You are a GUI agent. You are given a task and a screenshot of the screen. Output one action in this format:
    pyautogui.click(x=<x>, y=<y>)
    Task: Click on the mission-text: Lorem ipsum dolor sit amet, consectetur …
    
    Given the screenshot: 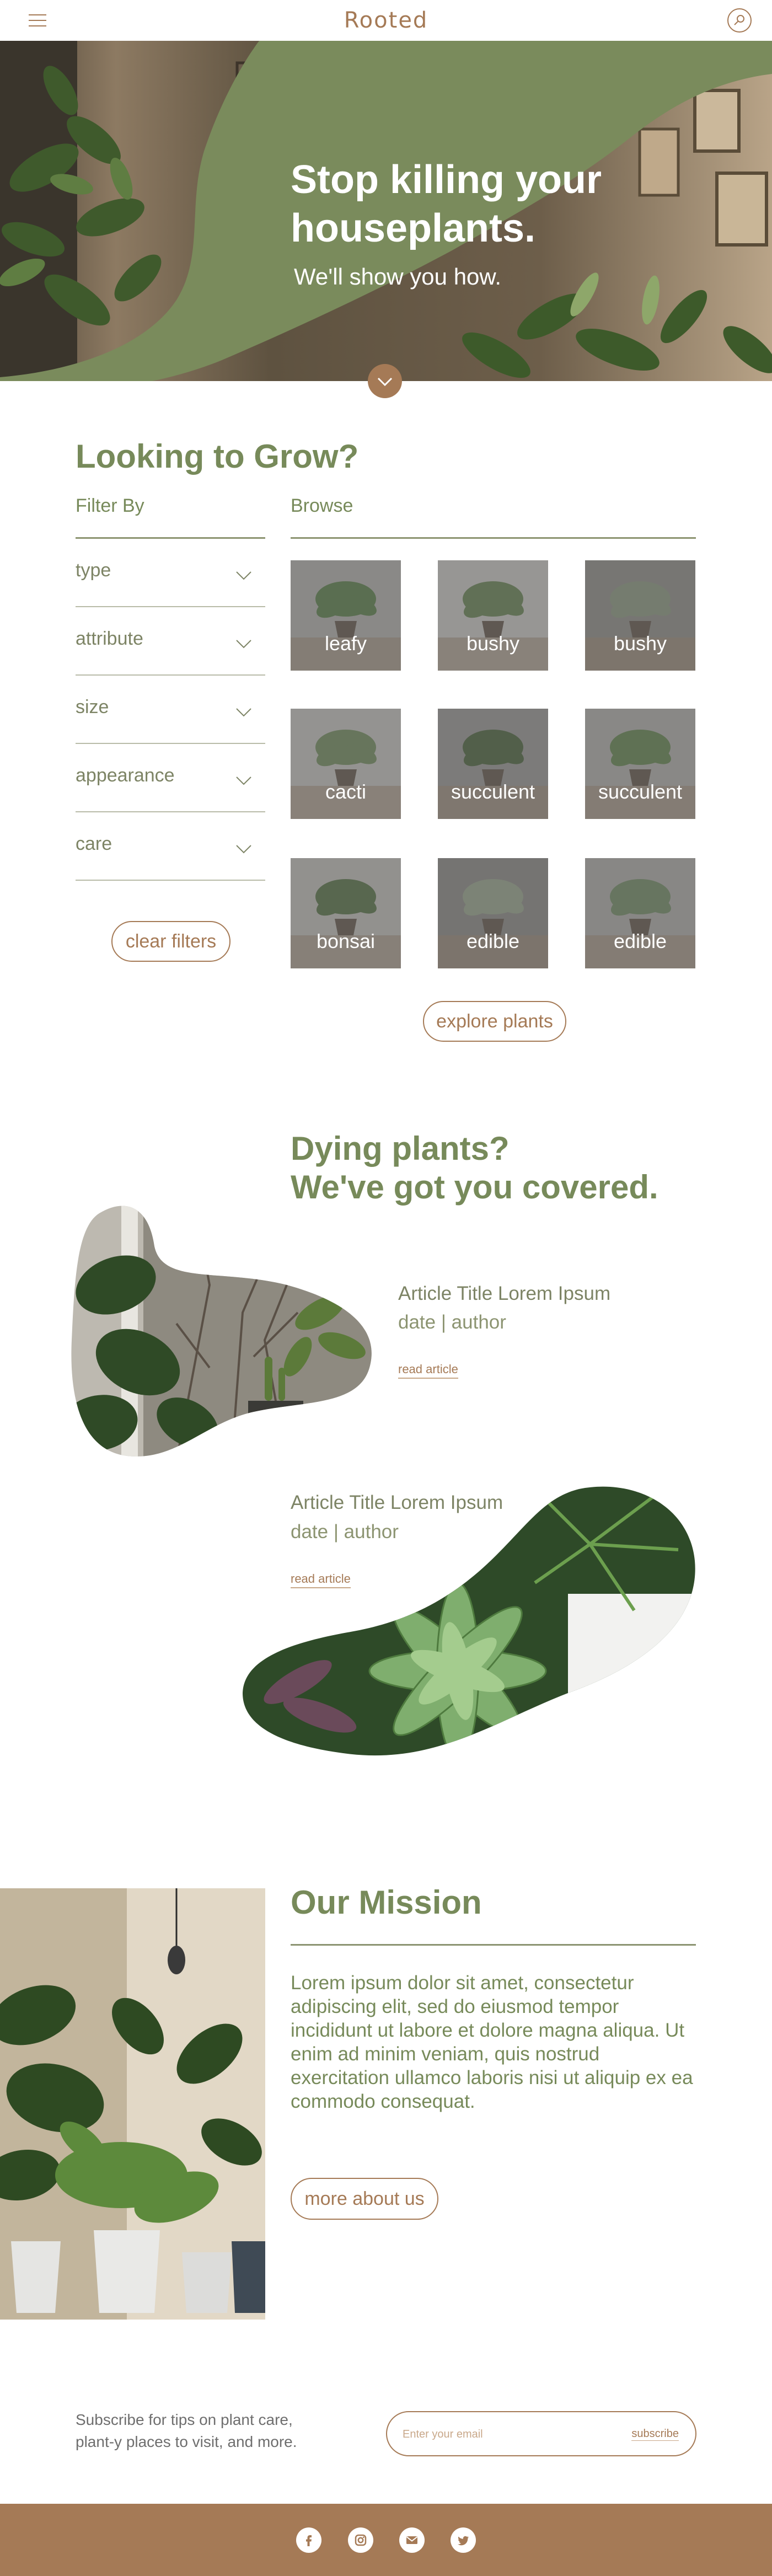 What is the action you would take?
    pyautogui.click(x=492, y=2042)
    